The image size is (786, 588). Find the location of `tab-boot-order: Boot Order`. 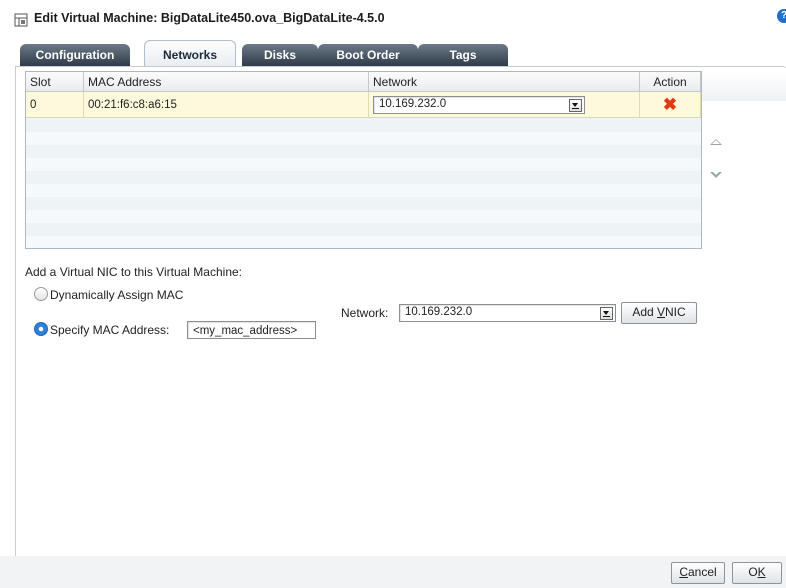

tab-boot-order: Boot Order is located at coordinates (368, 55).